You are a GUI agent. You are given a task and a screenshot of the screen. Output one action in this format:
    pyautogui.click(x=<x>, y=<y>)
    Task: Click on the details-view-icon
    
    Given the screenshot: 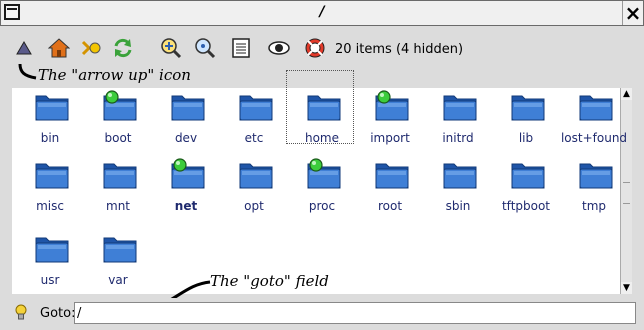 What is the action you would take?
    pyautogui.click(x=241, y=48)
    